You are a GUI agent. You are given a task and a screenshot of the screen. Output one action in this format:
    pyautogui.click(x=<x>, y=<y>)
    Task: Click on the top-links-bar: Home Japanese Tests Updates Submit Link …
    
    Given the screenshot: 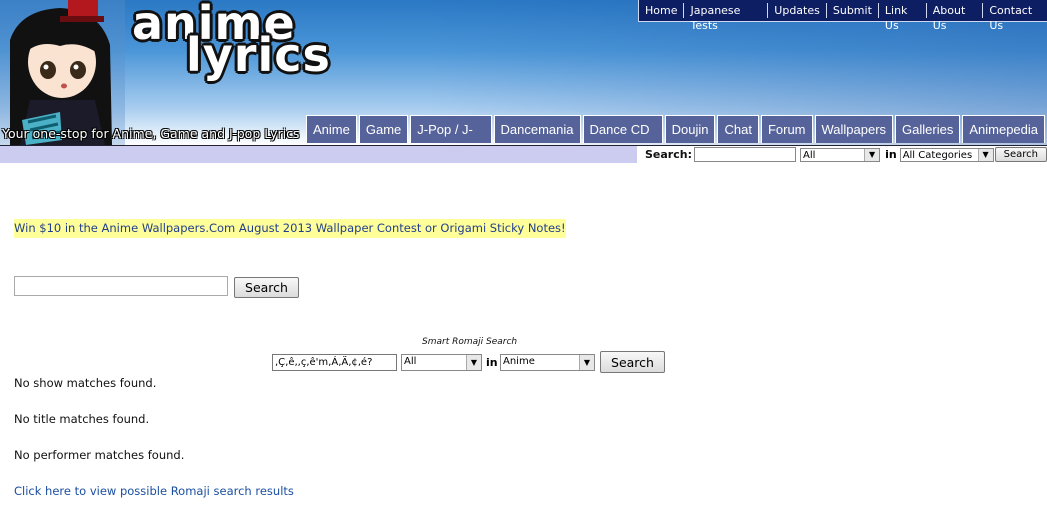 What is the action you would take?
    pyautogui.click(x=842, y=16)
    